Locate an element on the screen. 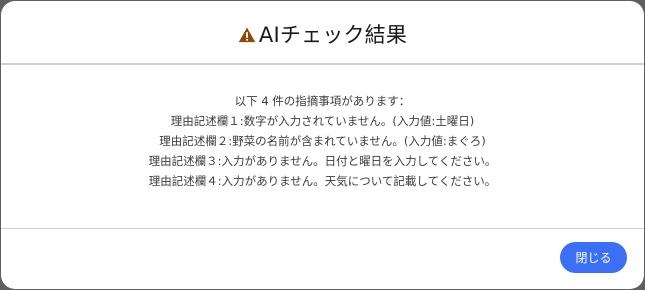  issue-item: 理由記述欄１:数字が入力されていません。(入力値:土曜日) is located at coordinates (322, 121).